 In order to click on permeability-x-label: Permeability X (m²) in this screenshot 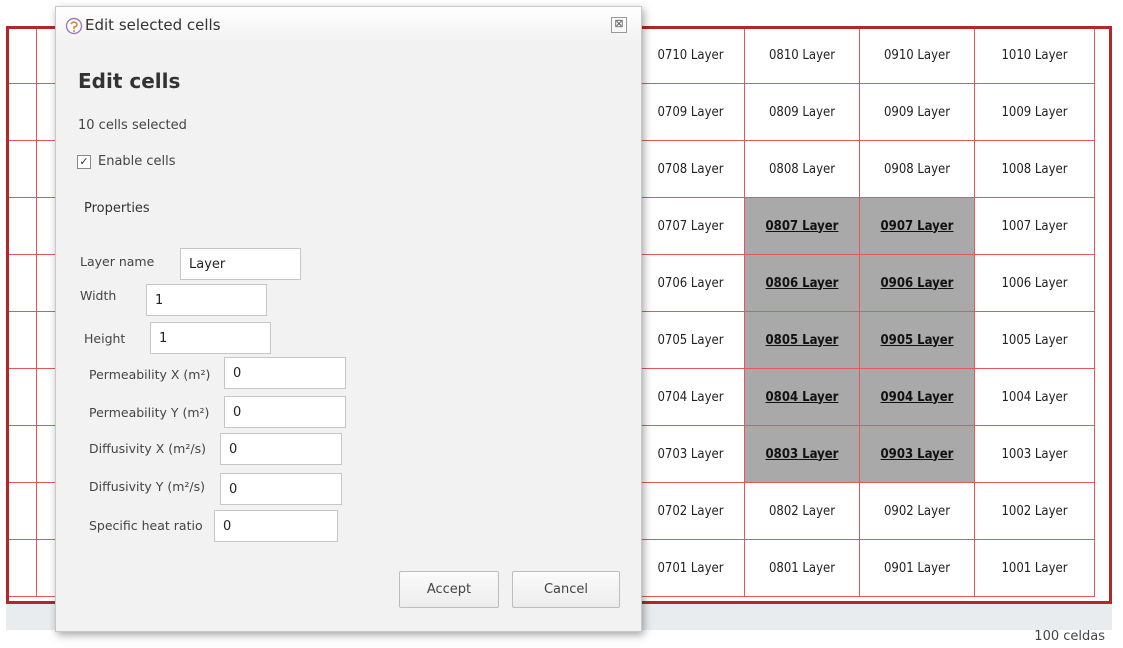, I will do `click(150, 374)`.